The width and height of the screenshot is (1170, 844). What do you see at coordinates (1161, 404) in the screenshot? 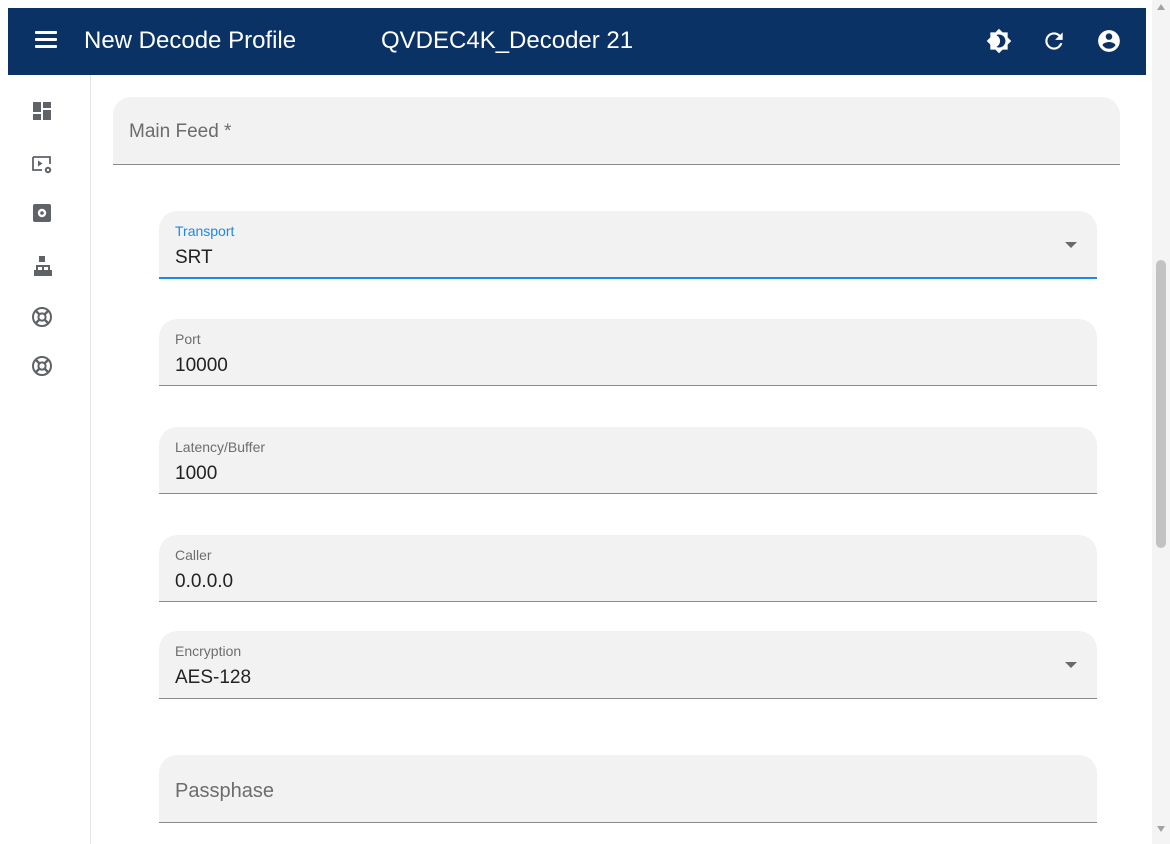
I see `scrollbar-thumb` at bounding box center [1161, 404].